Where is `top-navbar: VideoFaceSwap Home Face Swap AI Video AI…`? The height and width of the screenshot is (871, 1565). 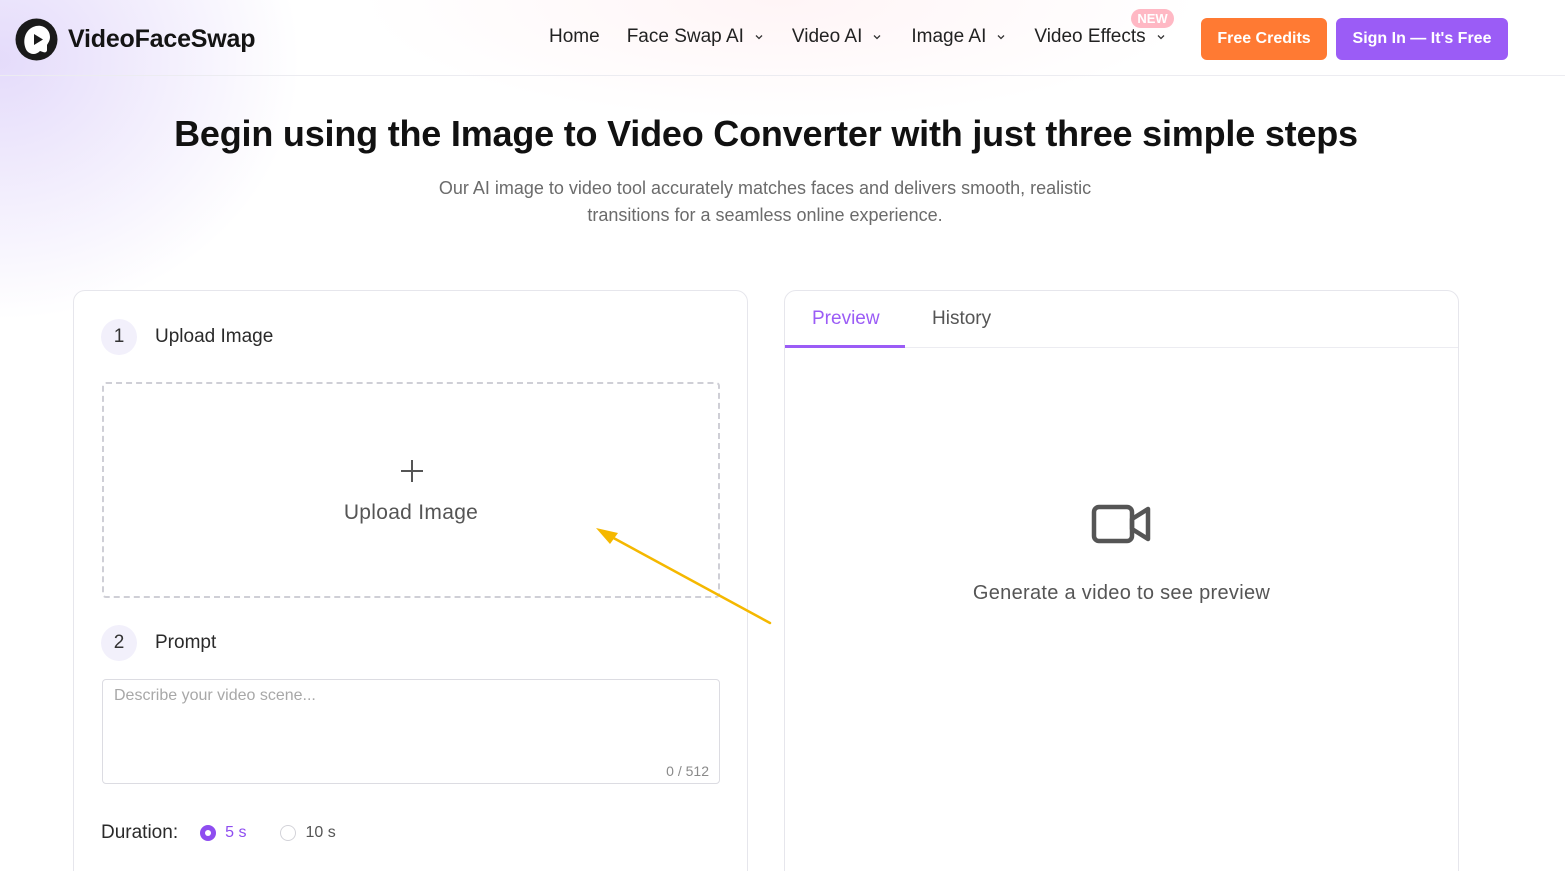 top-navbar: VideoFaceSwap Home Face Swap AI Video AI… is located at coordinates (782, 38).